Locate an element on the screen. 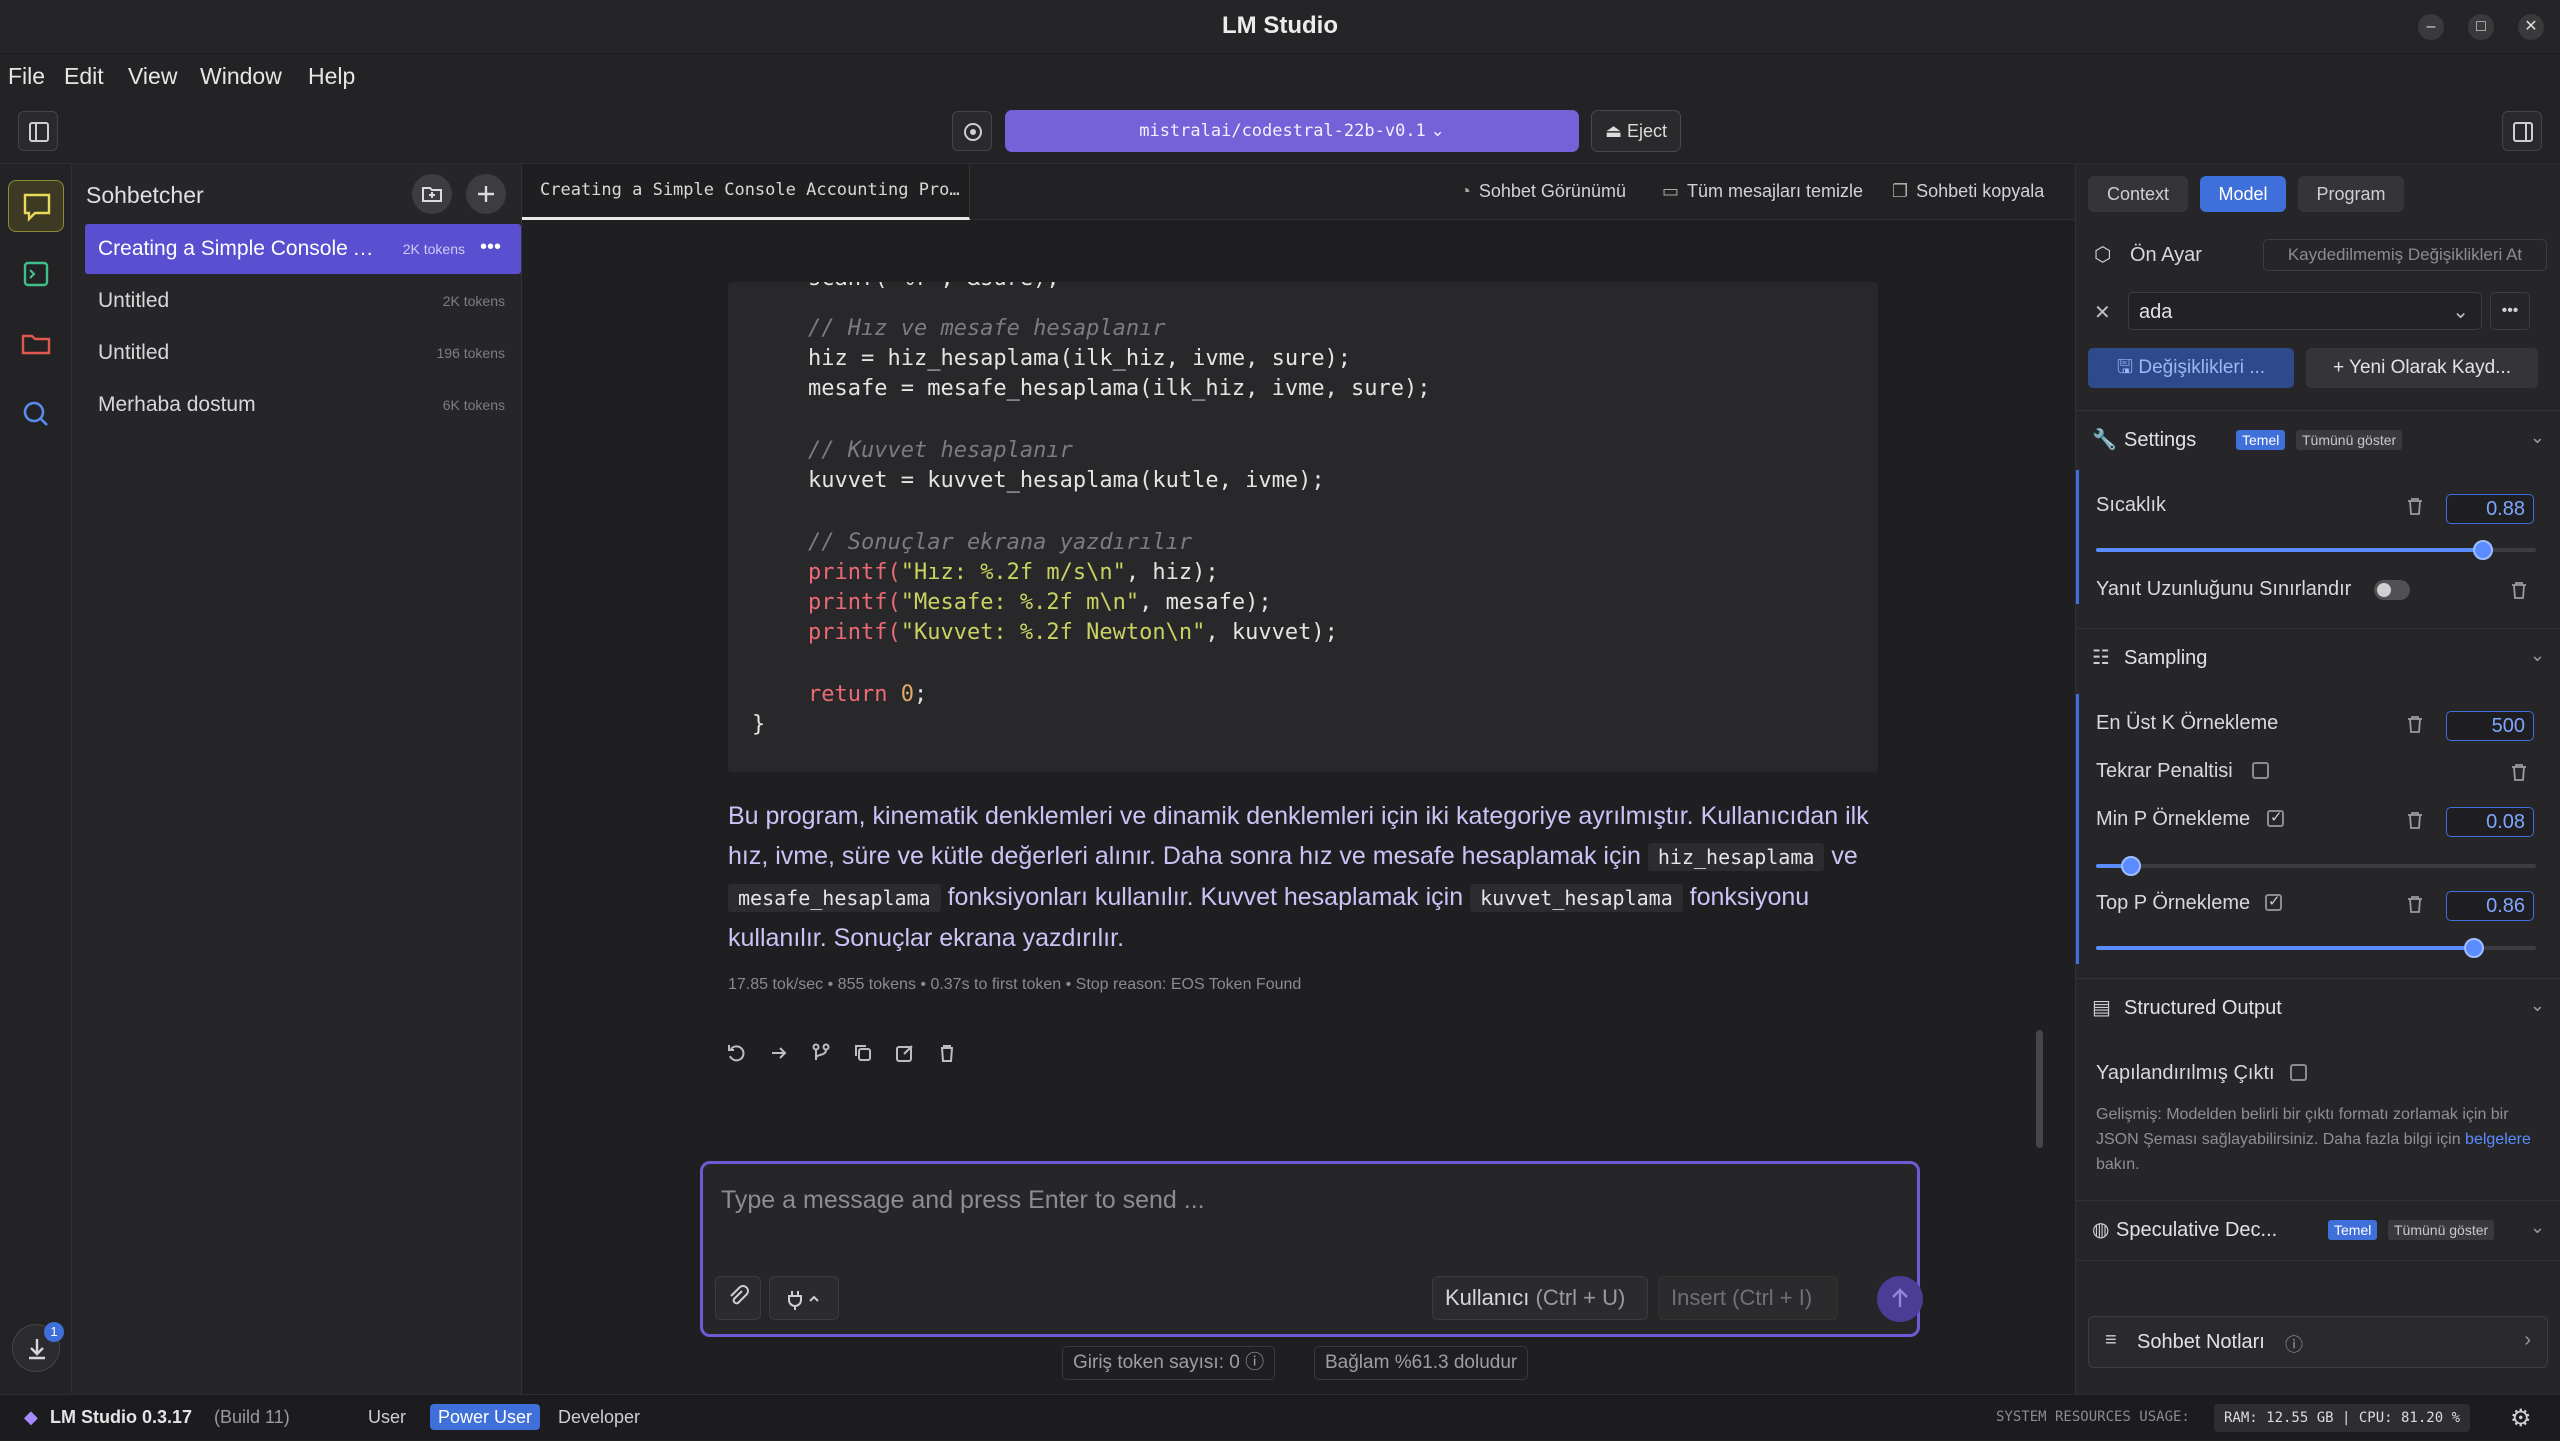 Image resolution: width=2560 pixels, height=1441 pixels. role-user-button: Kullanıcı (Ctrl + U) is located at coordinates (1540, 1298).